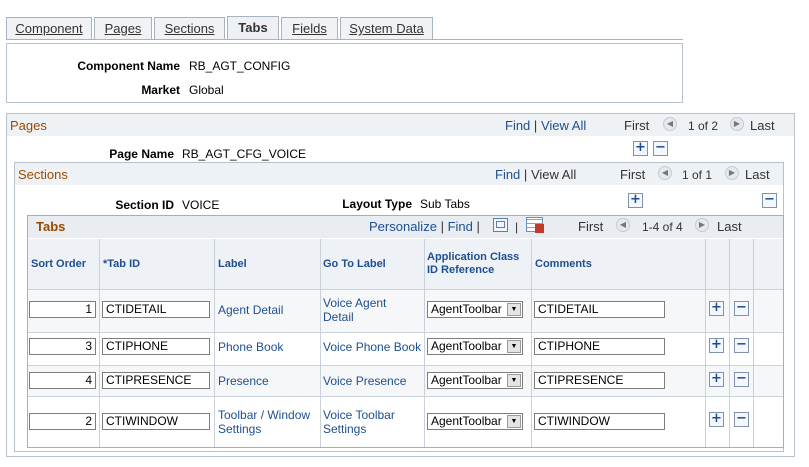  What do you see at coordinates (309, 28) in the screenshot?
I see `tab-fields: Fields` at bounding box center [309, 28].